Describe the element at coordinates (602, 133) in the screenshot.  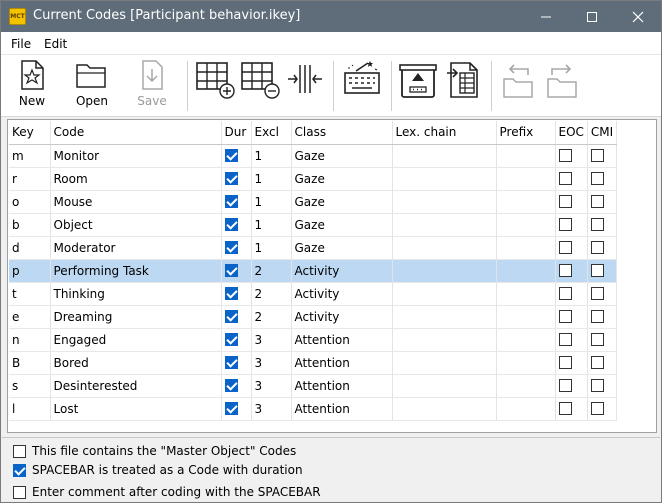
I see `column-header-cmi: CMI` at that location.